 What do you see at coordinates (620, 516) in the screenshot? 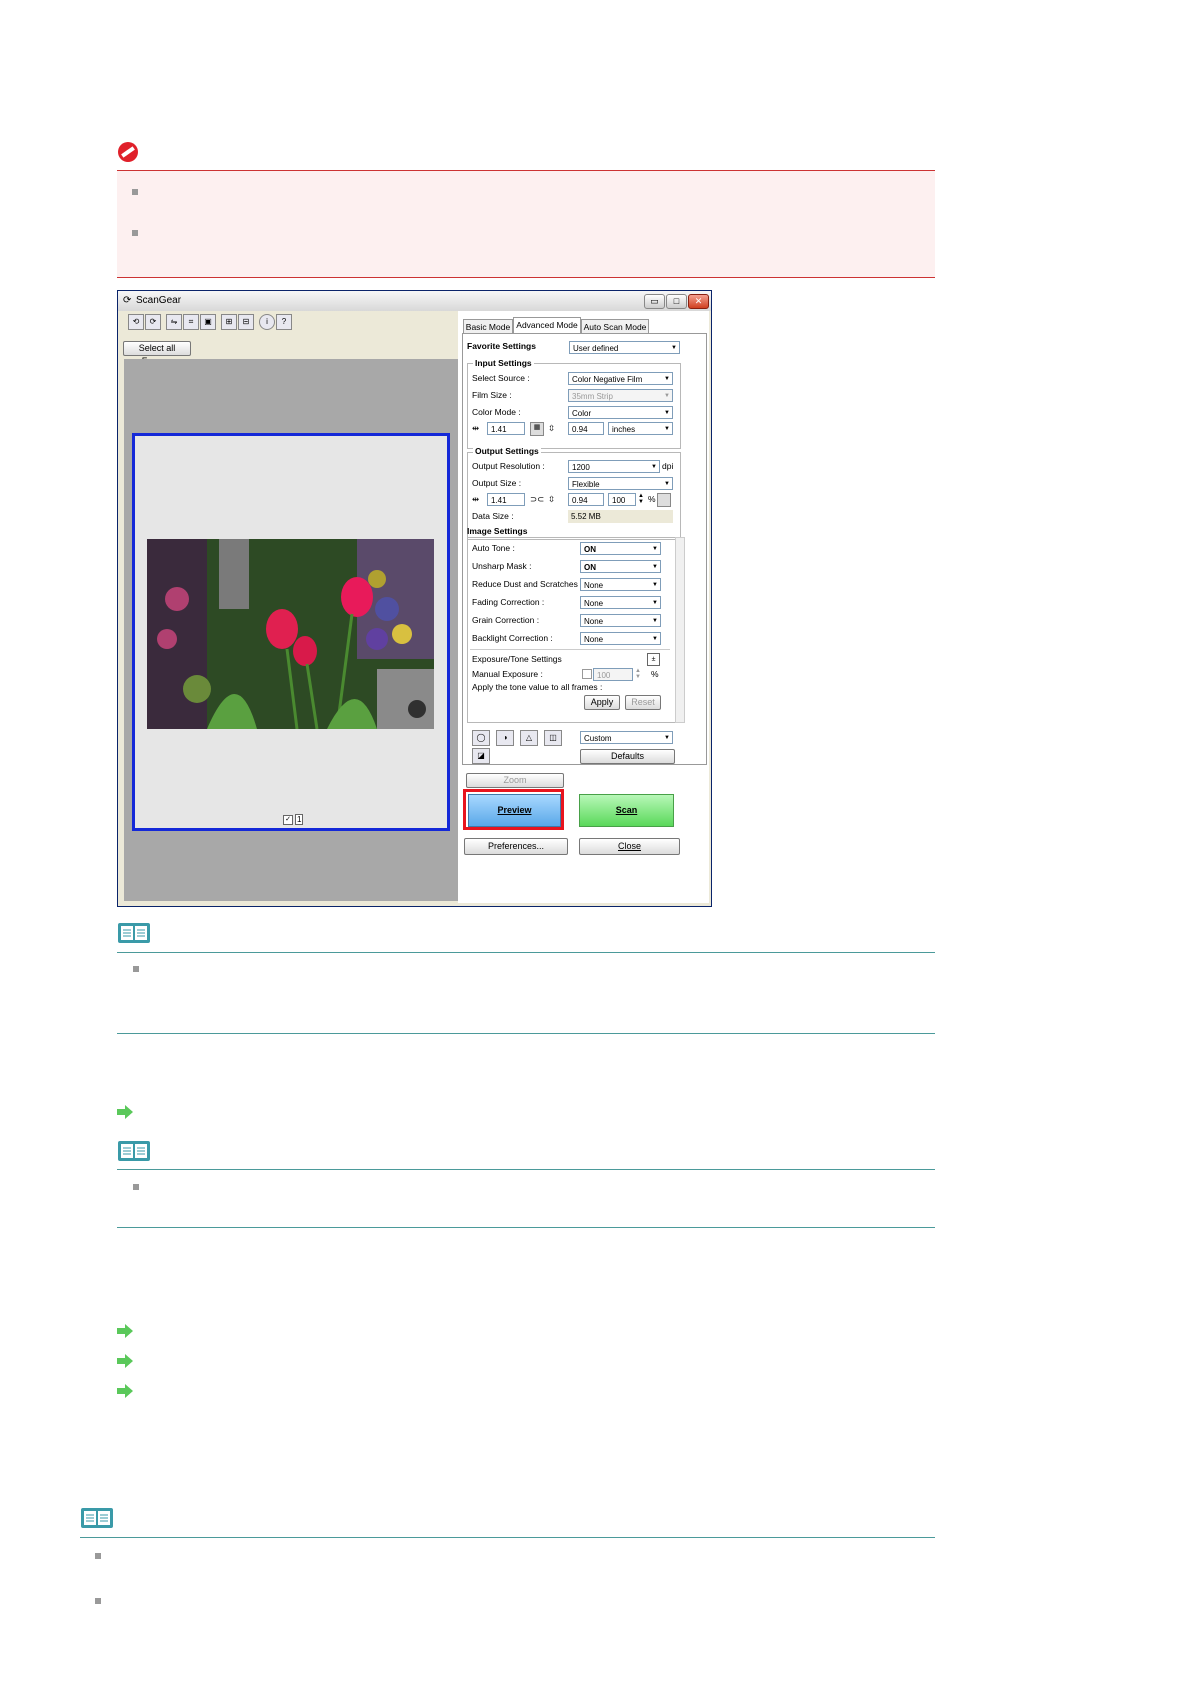
I see `data-size-value: 5.52 MB` at bounding box center [620, 516].